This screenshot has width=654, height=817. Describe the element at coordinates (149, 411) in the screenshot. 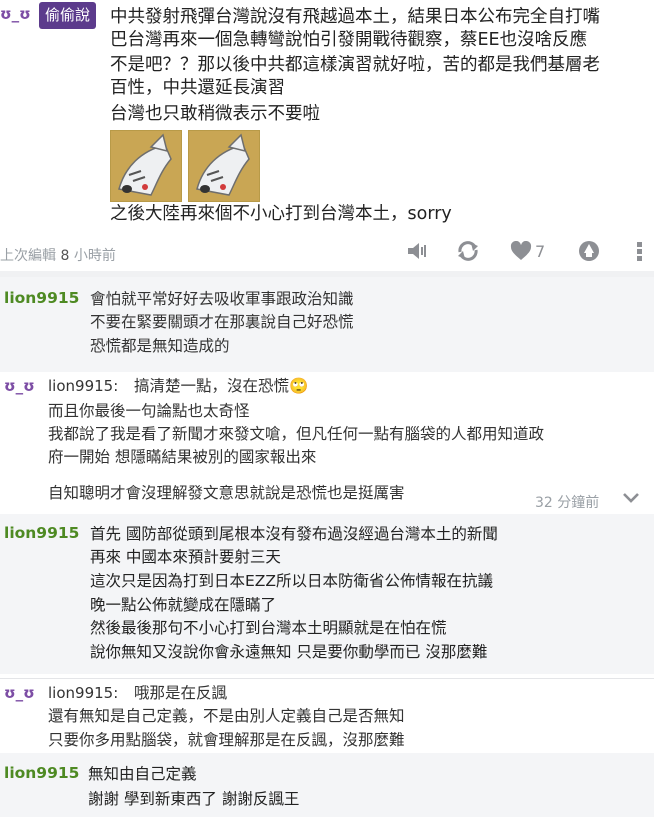

I see `reply-line: 而且你最後一句論點也太奇怪` at that location.